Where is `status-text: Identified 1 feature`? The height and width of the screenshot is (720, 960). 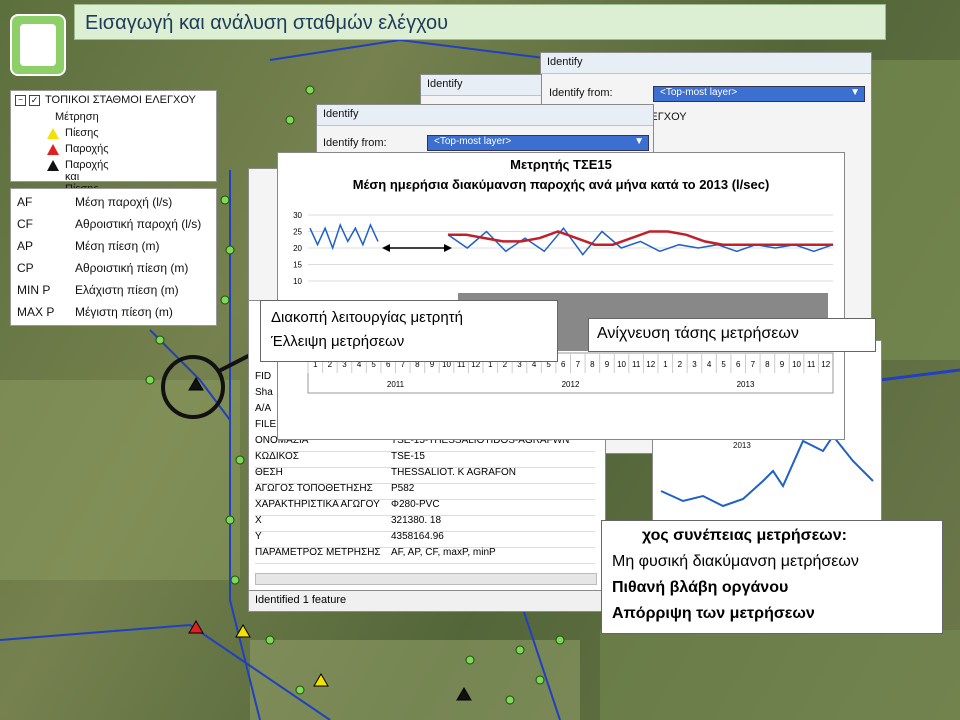 status-text: Identified 1 feature is located at coordinates (301, 600).